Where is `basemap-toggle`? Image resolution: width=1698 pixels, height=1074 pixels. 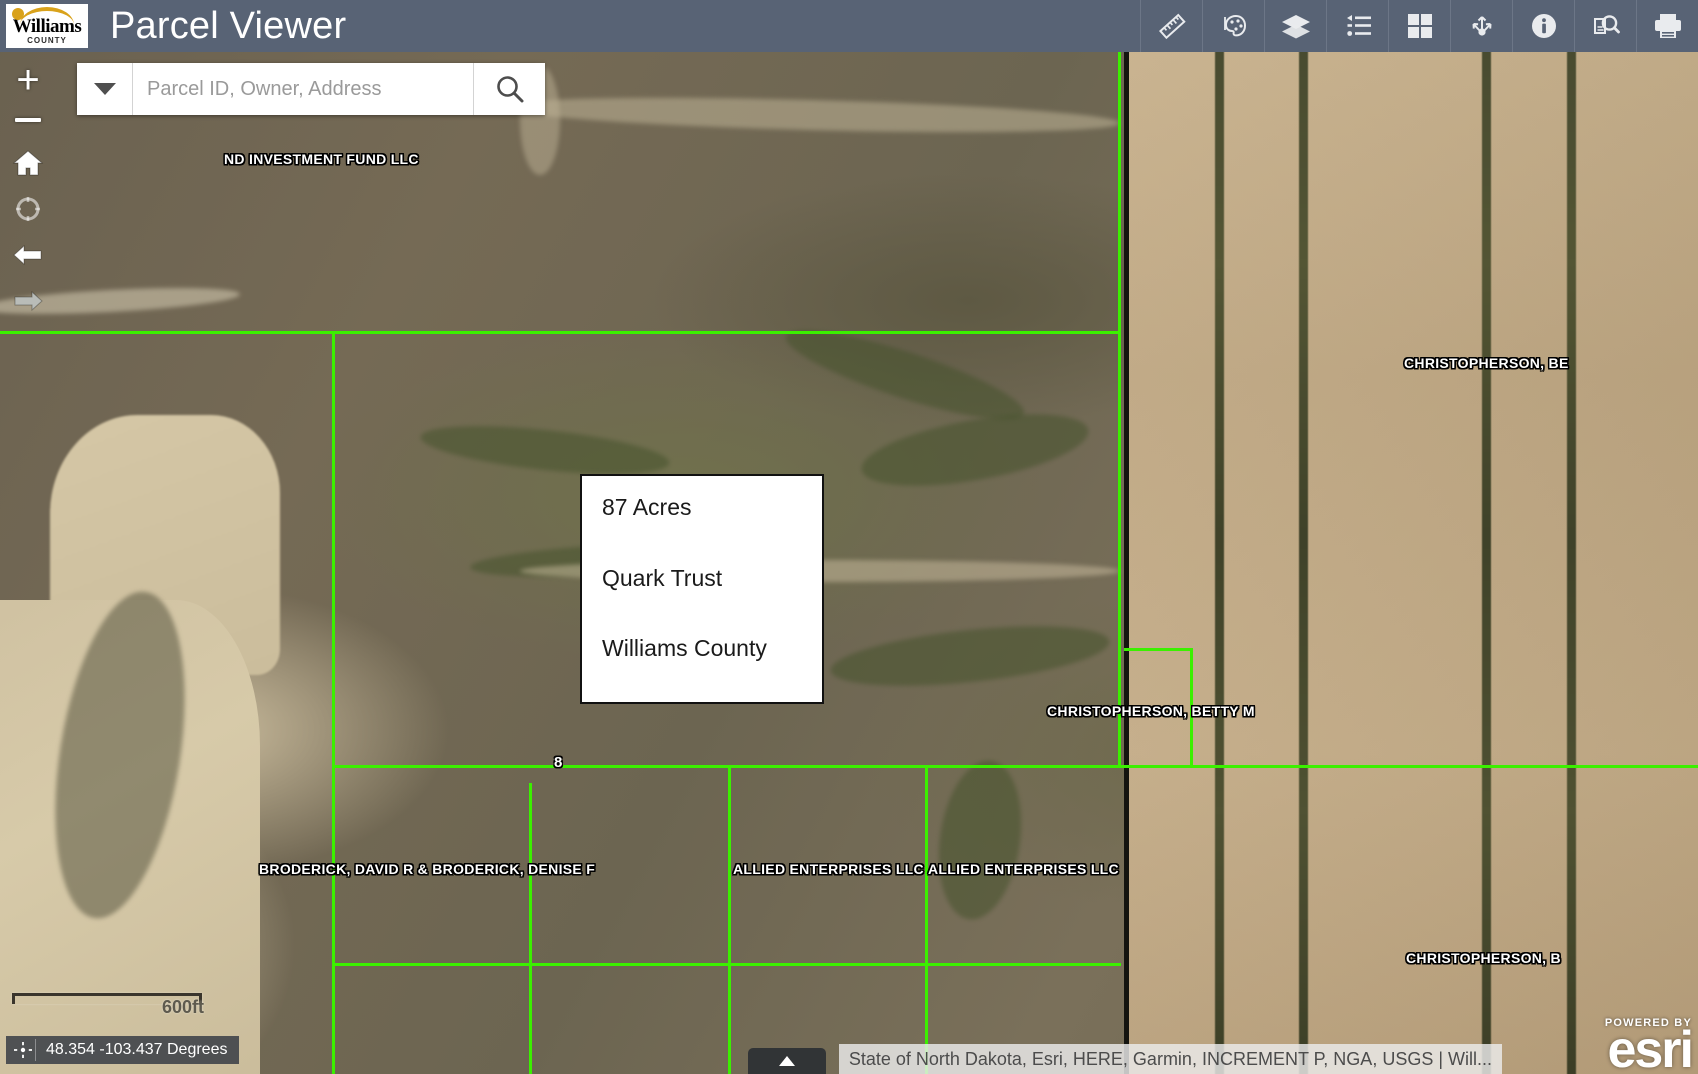
basemap-toggle is located at coordinates (787, 1061).